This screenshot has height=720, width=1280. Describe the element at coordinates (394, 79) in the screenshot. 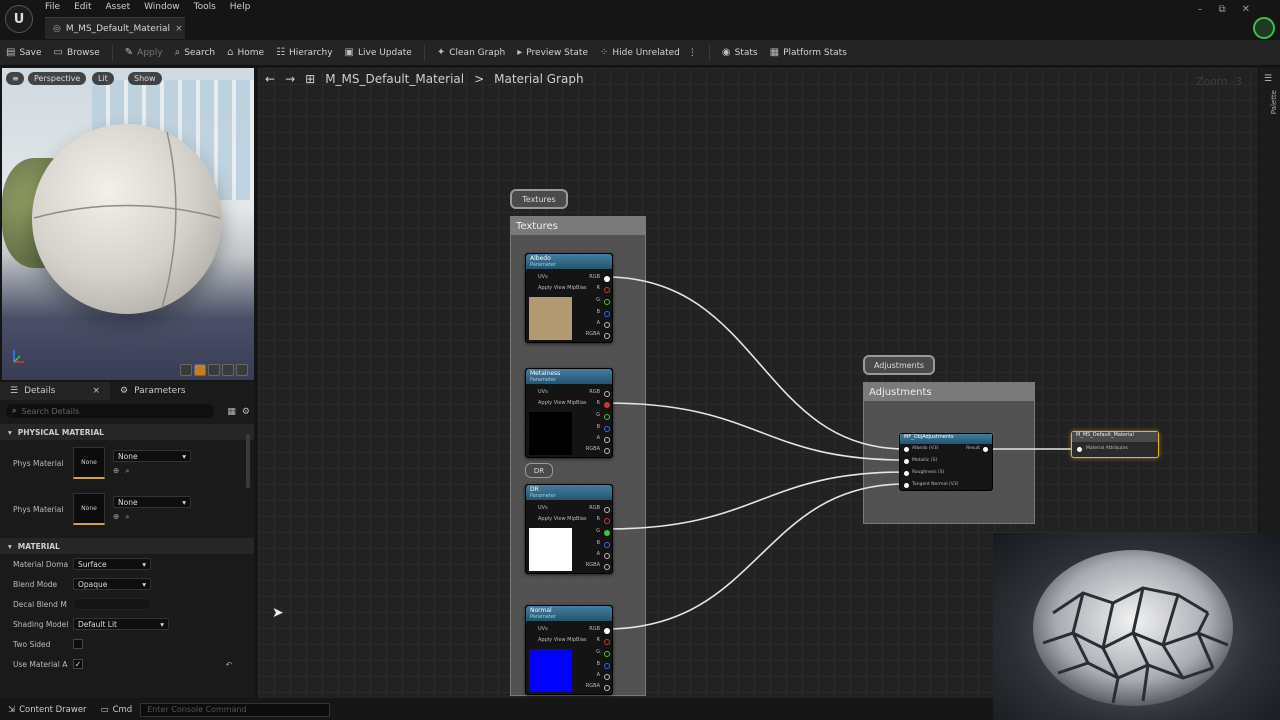

I see `breadcrumb-asset: M_MS_Default_Material` at that location.